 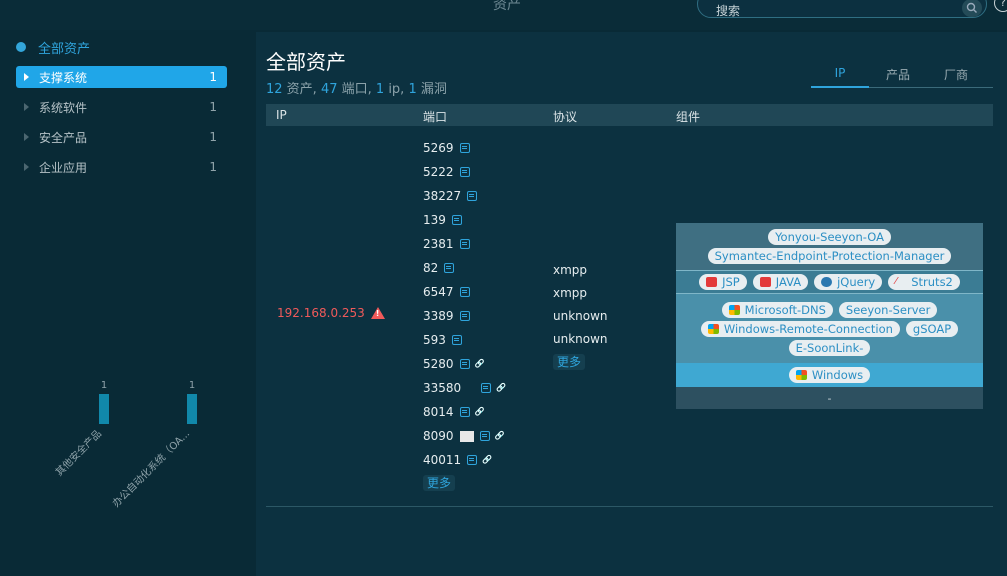 I want to click on component-tag: jQuery, so click(x=848, y=282).